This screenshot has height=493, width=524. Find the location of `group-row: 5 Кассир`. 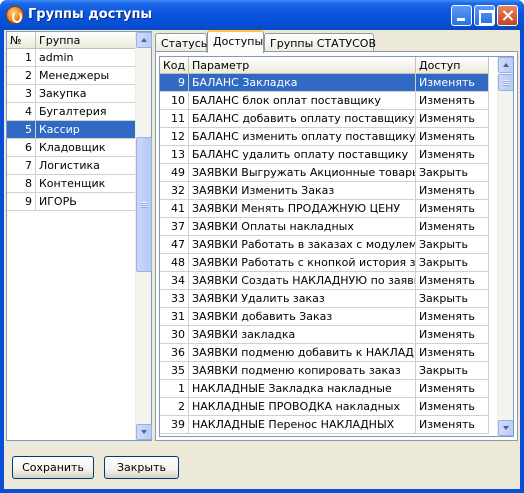

group-row: 5 Кассир is located at coordinates (71, 130).